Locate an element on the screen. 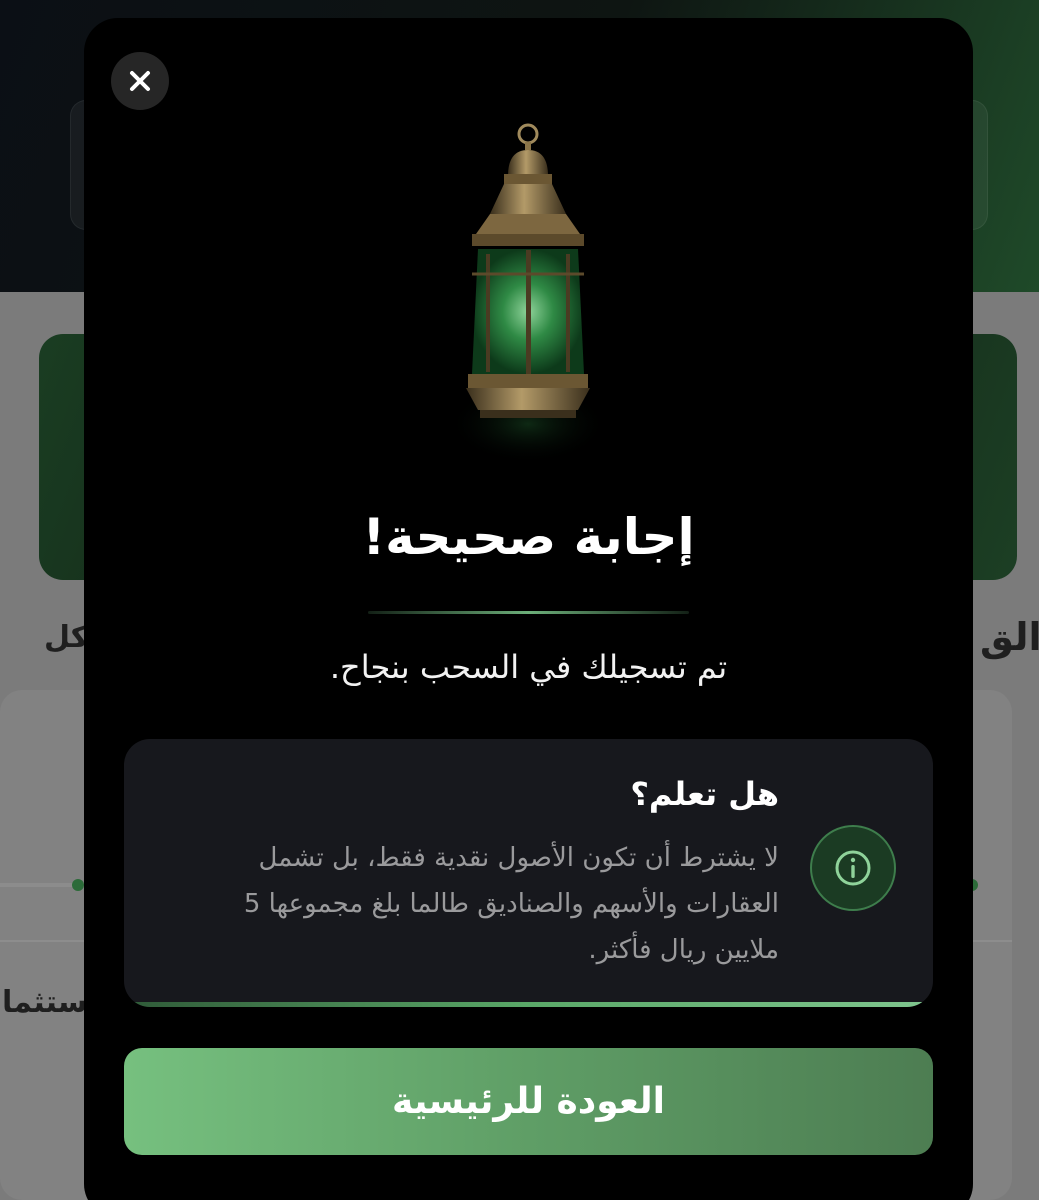  background-progress-dot is located at coordinates (78, 885).